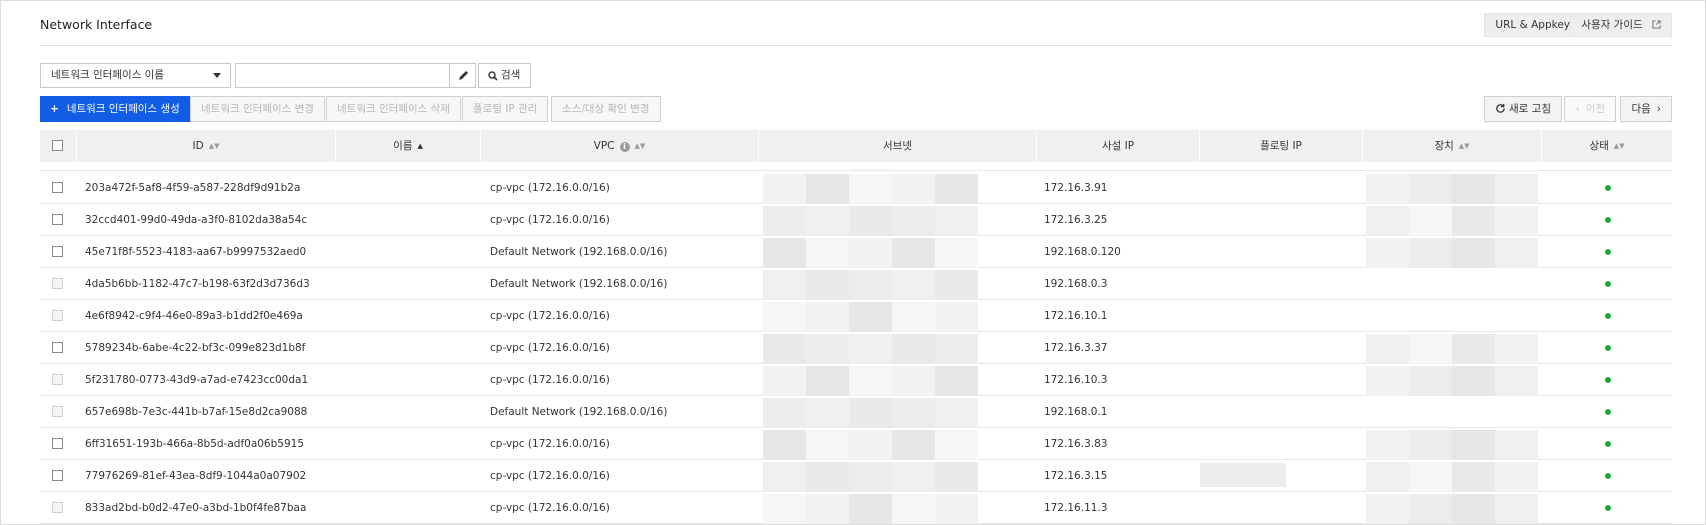 The image size is (1706, 525). What do you see at coordinates (408, 146) in the screenshot?
I see `column-header-name: 이름 ▲` at bounding box center [408, 146].